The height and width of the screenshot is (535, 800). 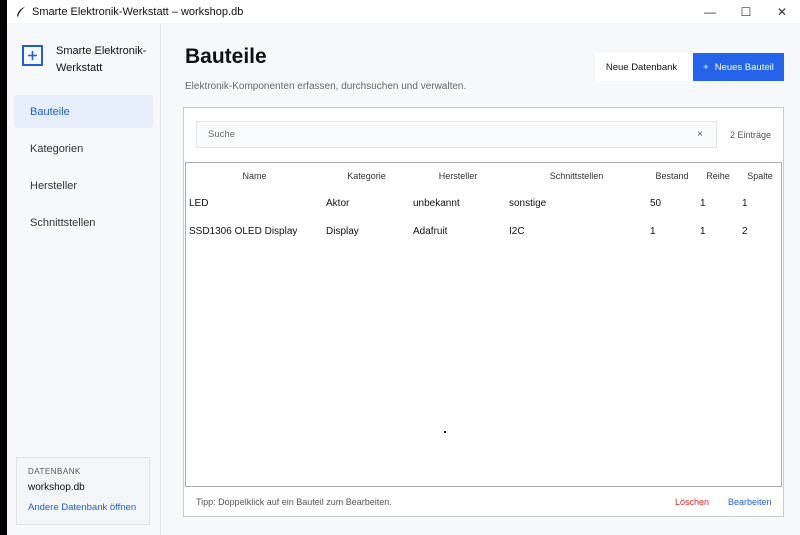 I want to click on column-header-bestand: Bestand, so click(x=672, y=176).